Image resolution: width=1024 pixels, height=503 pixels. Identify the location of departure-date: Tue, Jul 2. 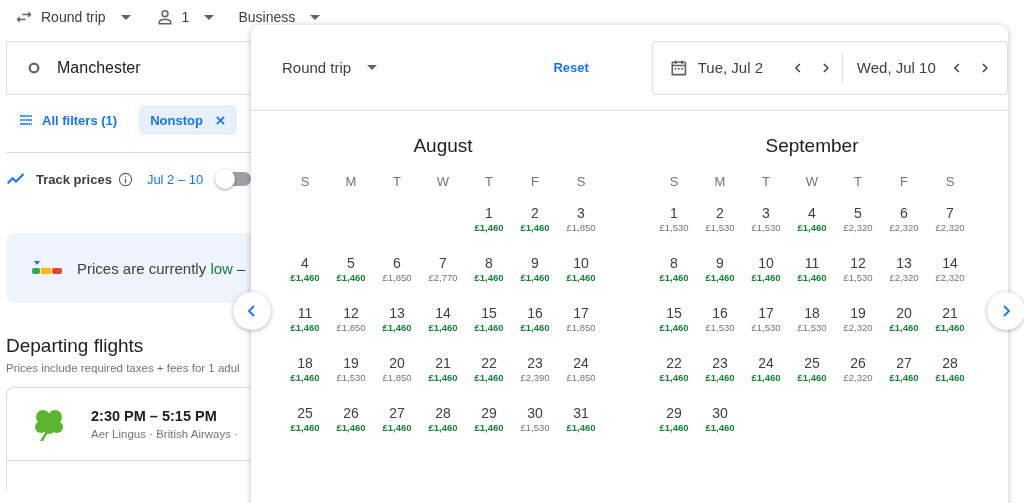
(745, 67).